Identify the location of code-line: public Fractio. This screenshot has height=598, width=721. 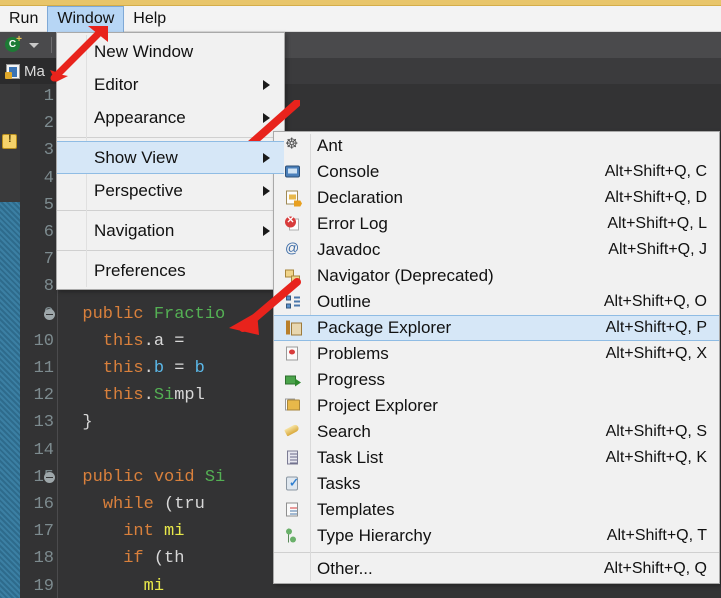
(154, 314).